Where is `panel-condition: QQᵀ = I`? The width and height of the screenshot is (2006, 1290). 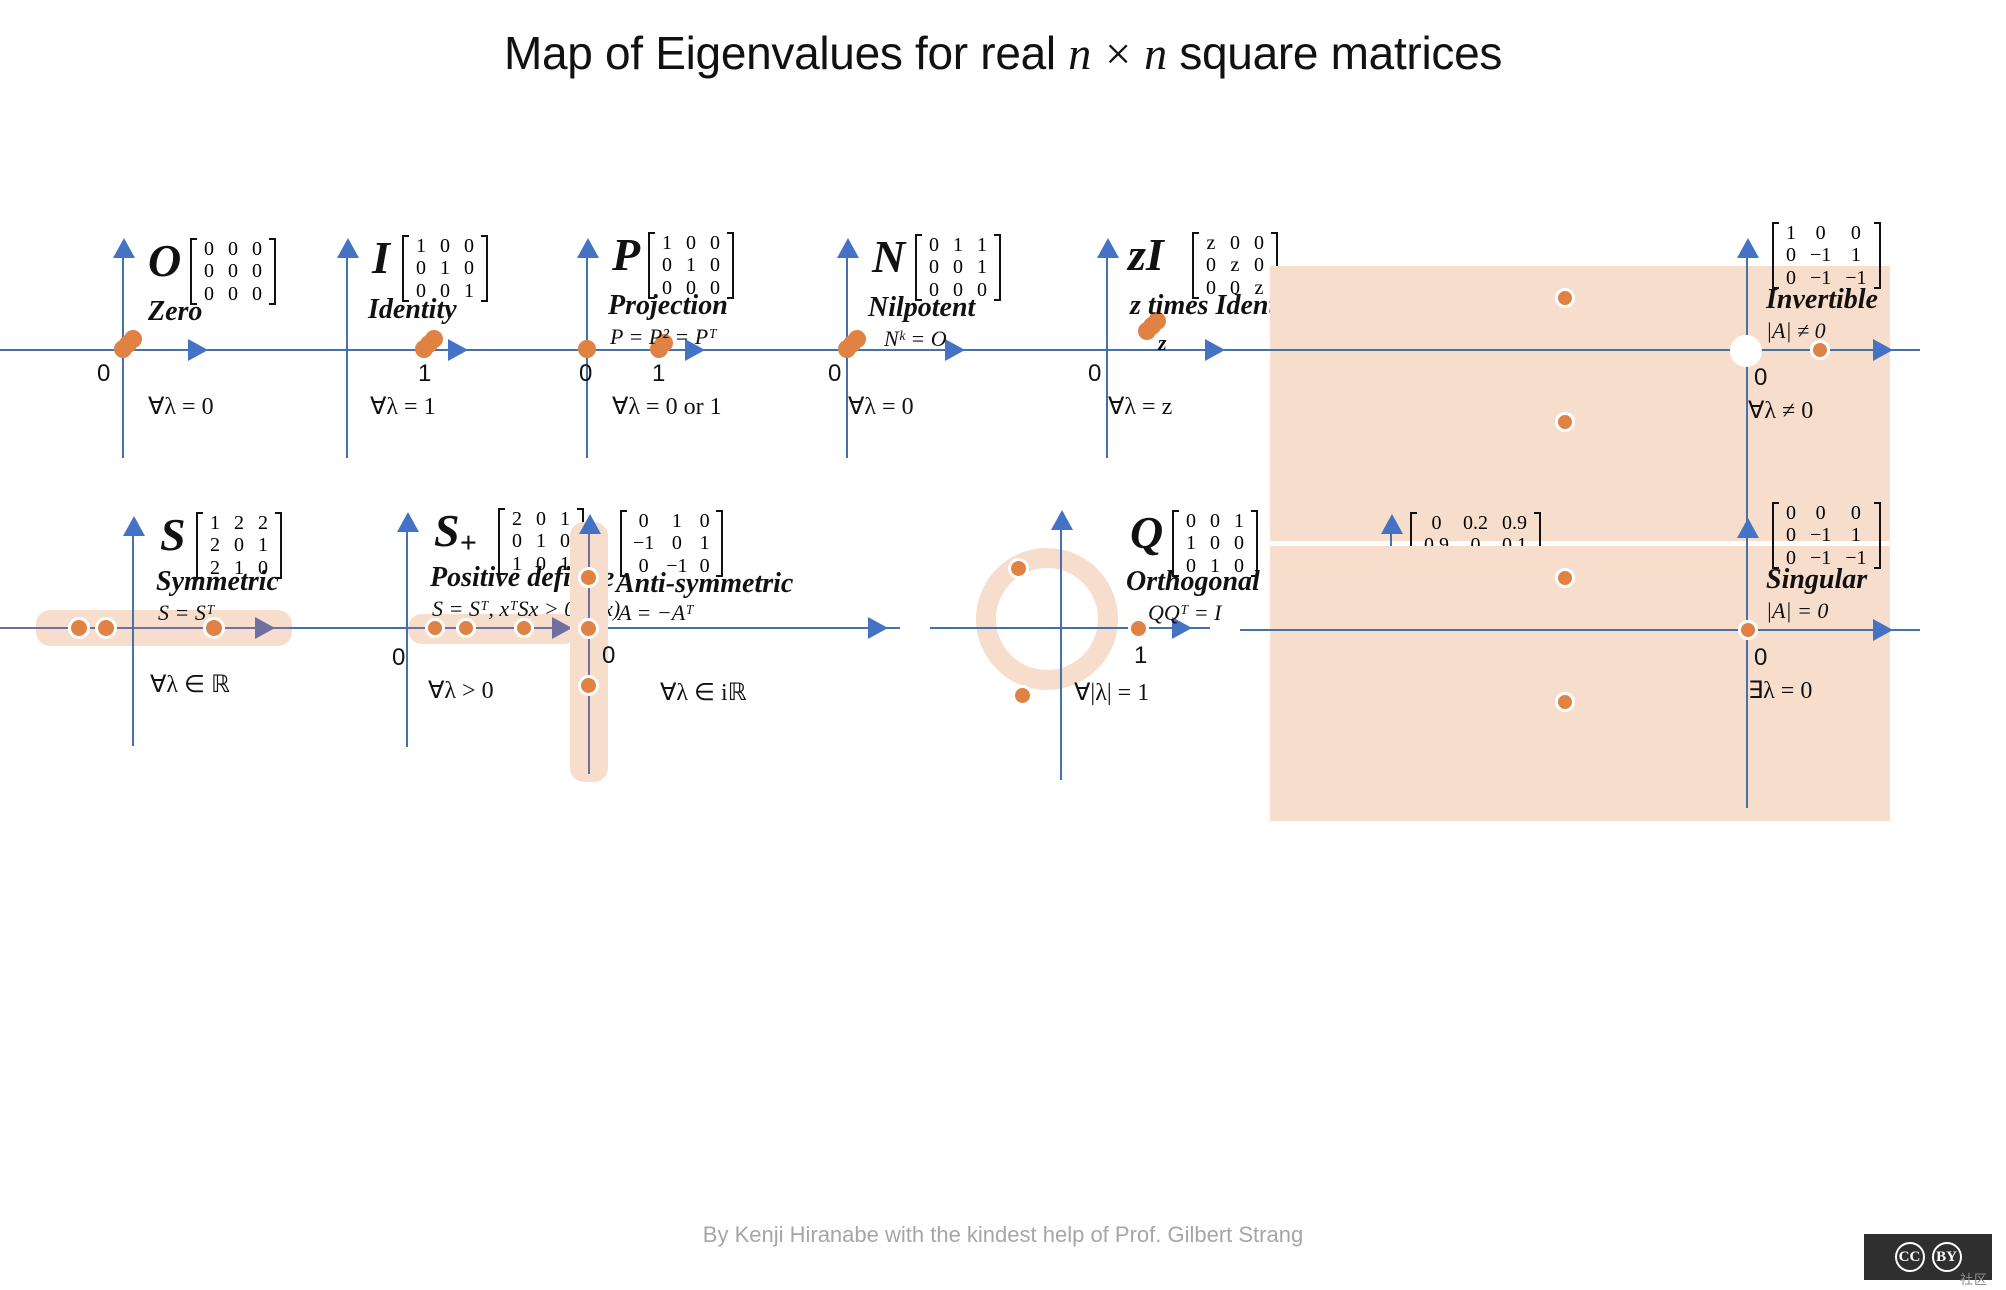 panel-condition: QQᵀ = I is located at coordinates (1185, 612).